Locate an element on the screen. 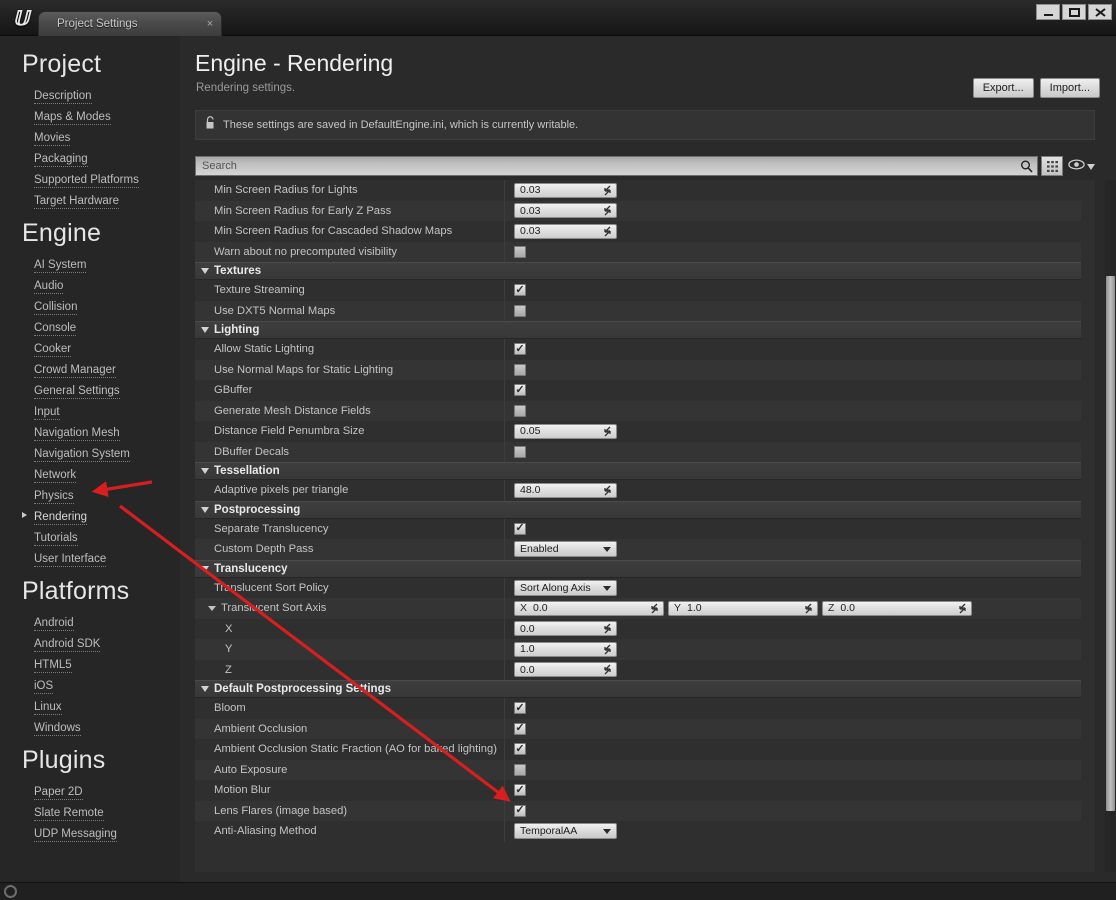 The width and height of the screenshot is (1116, 900). sidebar-item-supported-platforms: Supported Platforms is located at coordinates (101, 179).